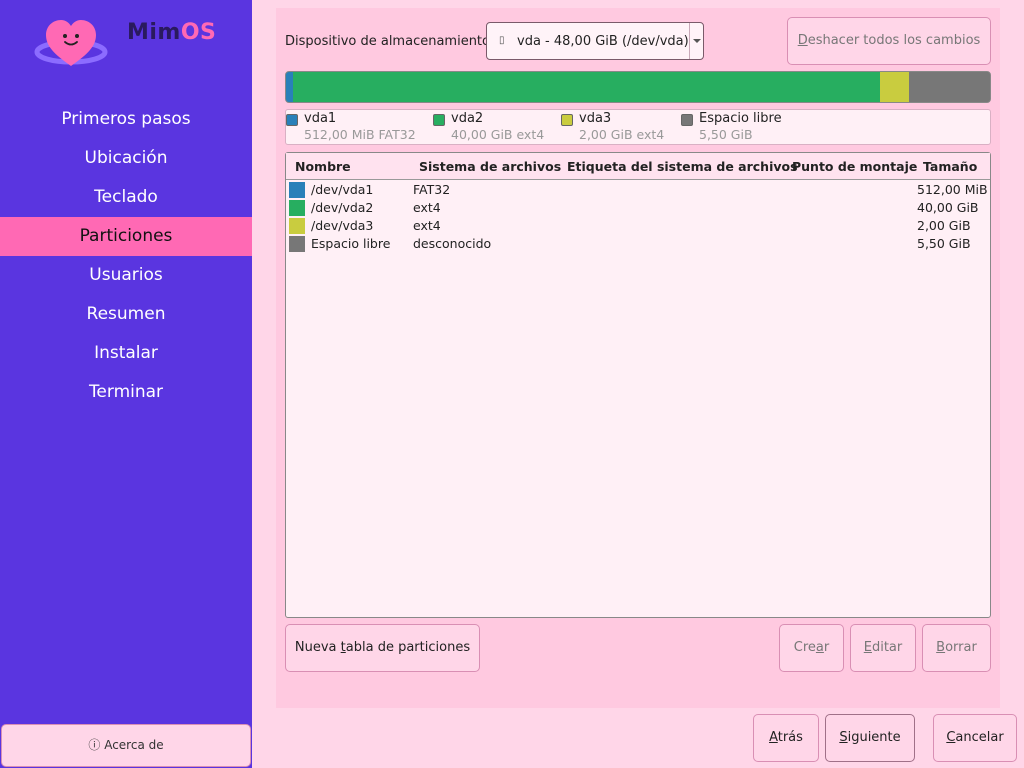  I want to click on sidebar-item-resumen: Resumen, so click(126, 314).